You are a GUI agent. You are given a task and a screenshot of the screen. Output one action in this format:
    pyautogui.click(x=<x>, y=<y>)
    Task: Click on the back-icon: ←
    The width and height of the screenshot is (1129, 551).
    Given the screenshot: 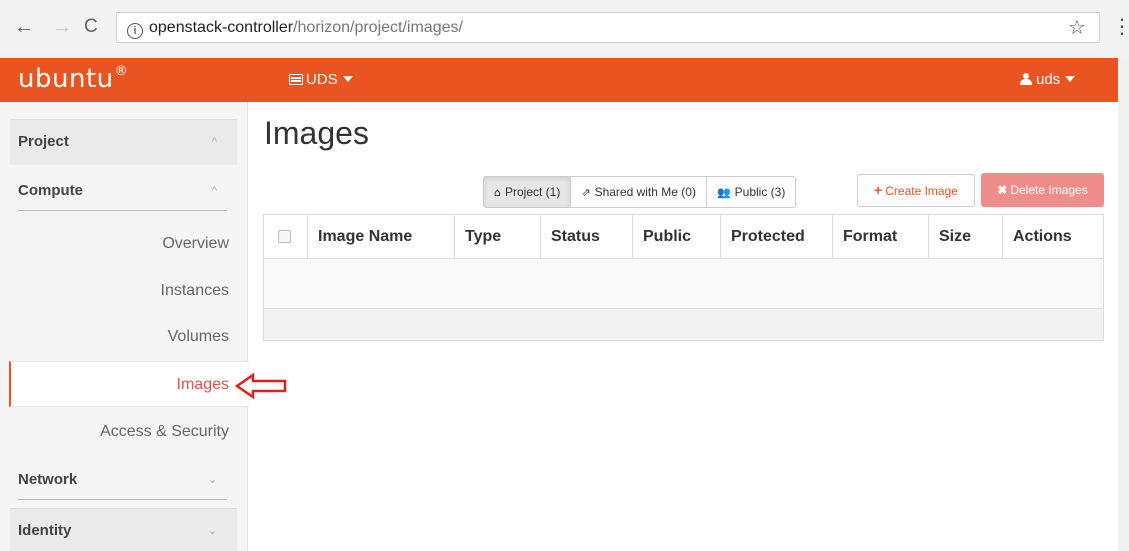 What is the action you would take?
    pyautogui.click(x=24, y=27)
    